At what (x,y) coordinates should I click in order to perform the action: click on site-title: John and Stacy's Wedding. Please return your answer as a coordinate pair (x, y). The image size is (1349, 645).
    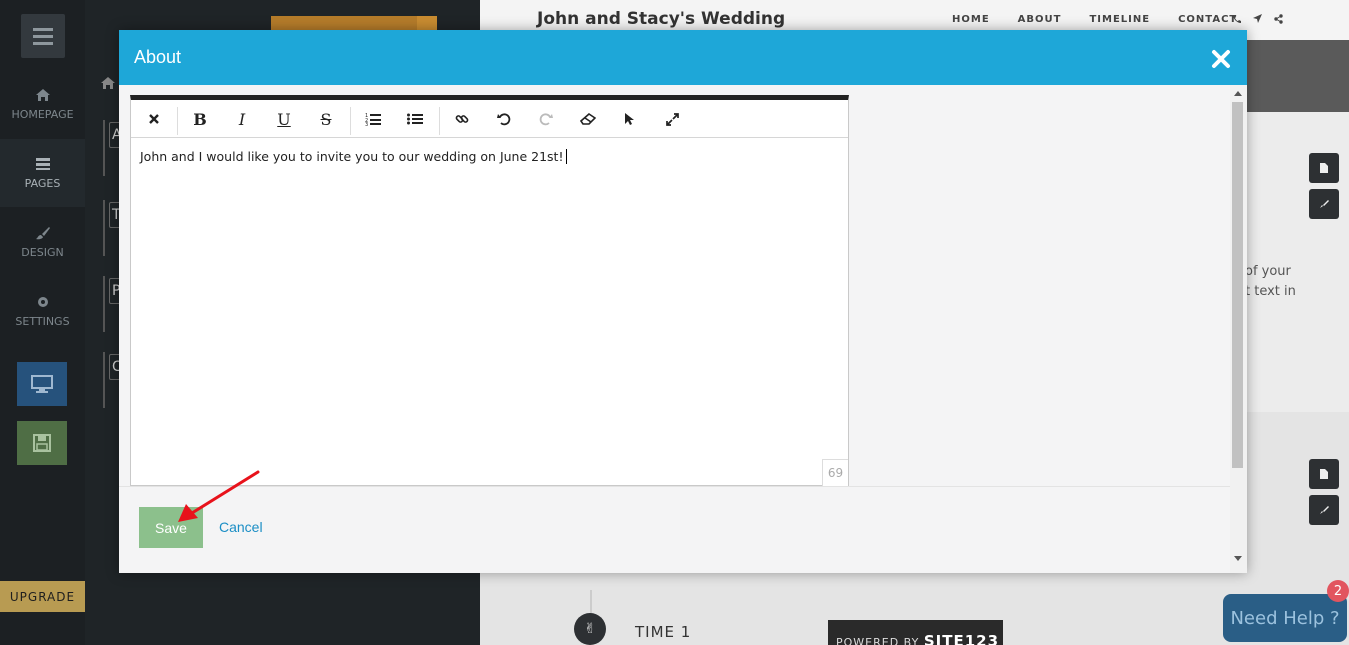
    Looking at the image, I should click on (661, 19).